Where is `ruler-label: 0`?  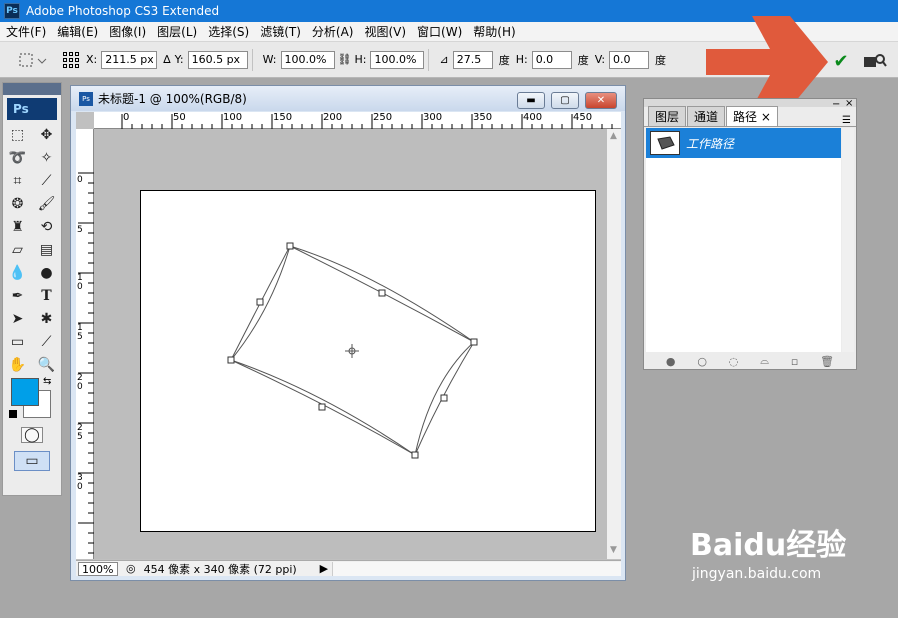
ruler-label: 0 is located at coordinates (126, 117).